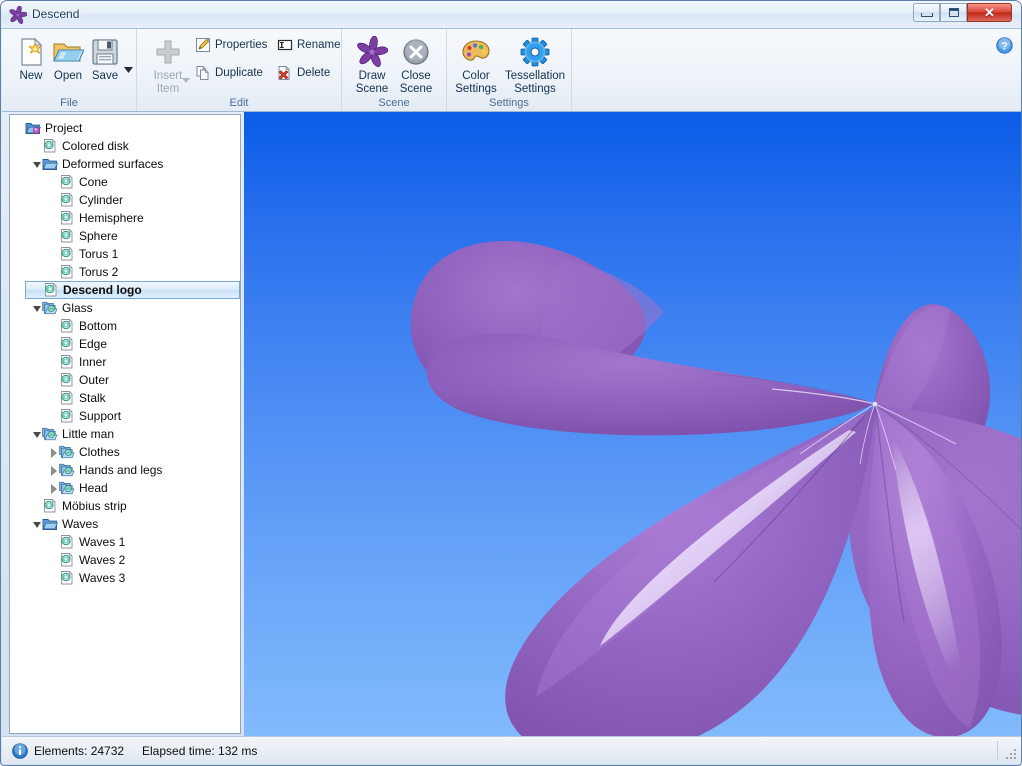  Describe the element at coordinates (31, 59) in the screenshot. I see `new-button: New` at that location.